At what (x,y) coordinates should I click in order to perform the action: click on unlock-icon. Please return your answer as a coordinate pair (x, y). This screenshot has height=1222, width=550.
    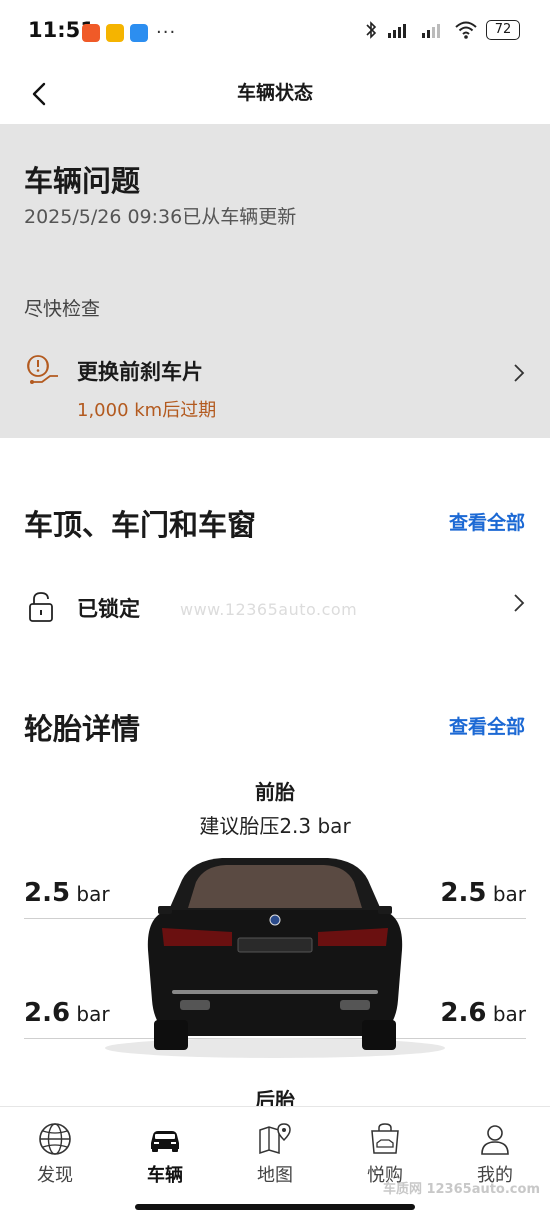
    Looking at the image, I should click on (41, 607).